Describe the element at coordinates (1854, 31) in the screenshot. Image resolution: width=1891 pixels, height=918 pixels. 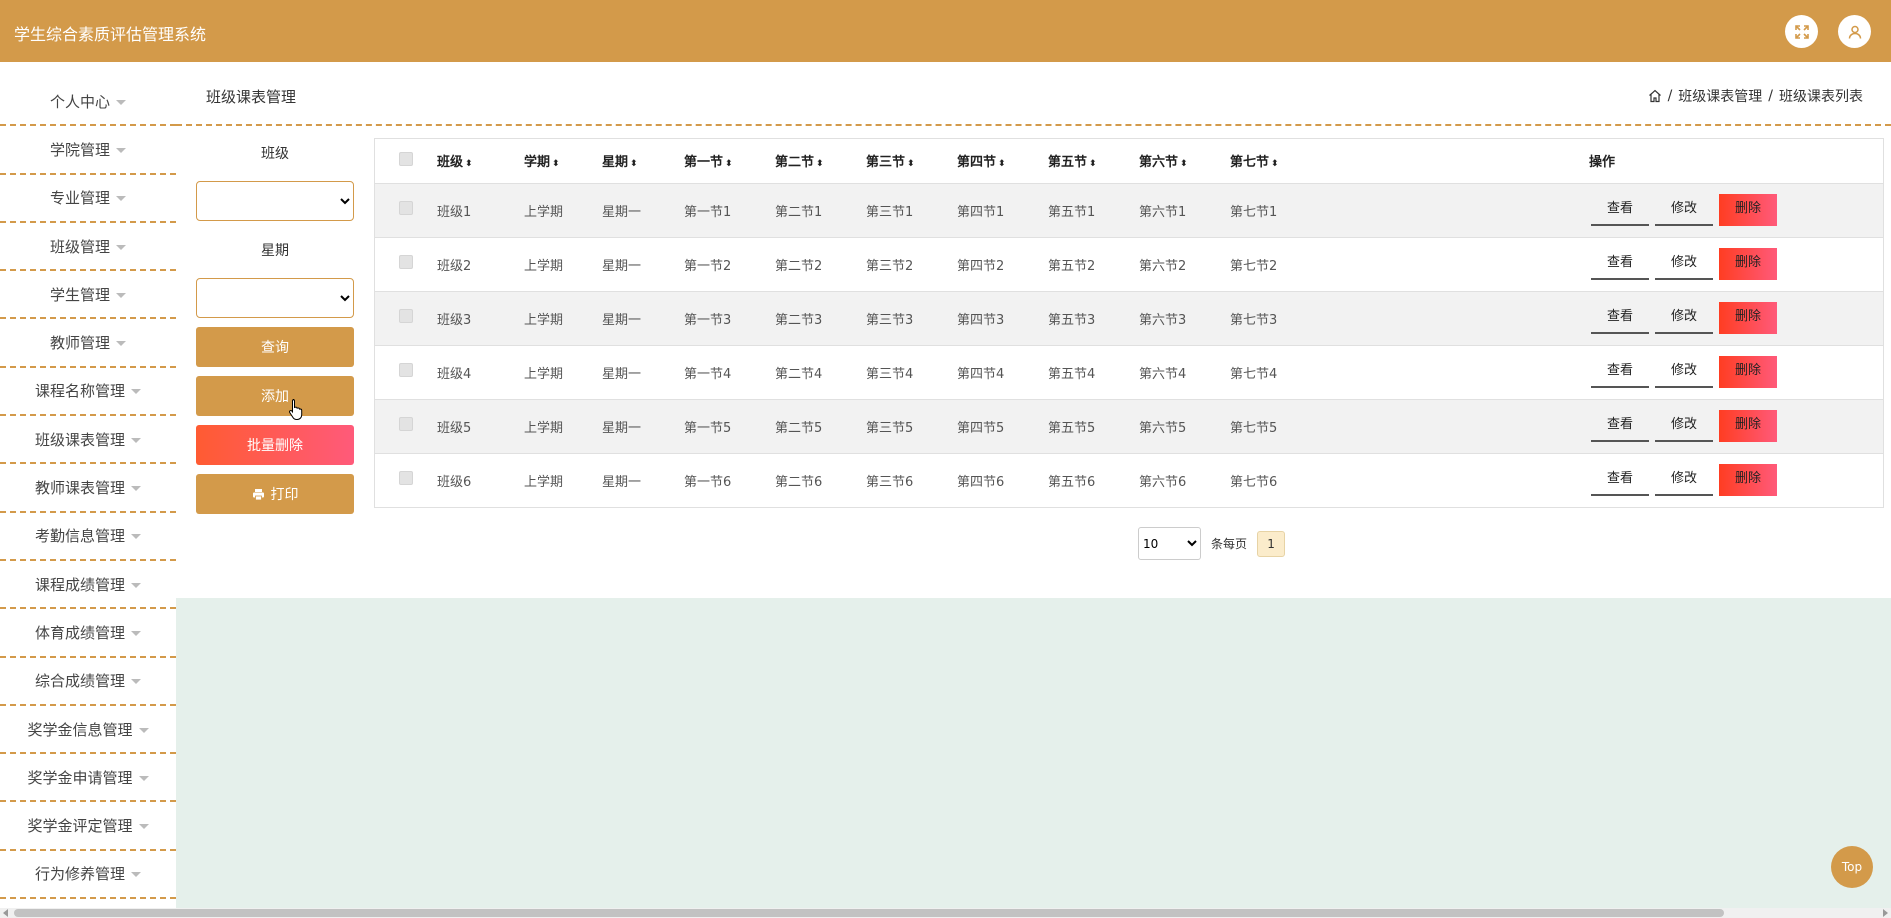
I see `user-button` at that location.